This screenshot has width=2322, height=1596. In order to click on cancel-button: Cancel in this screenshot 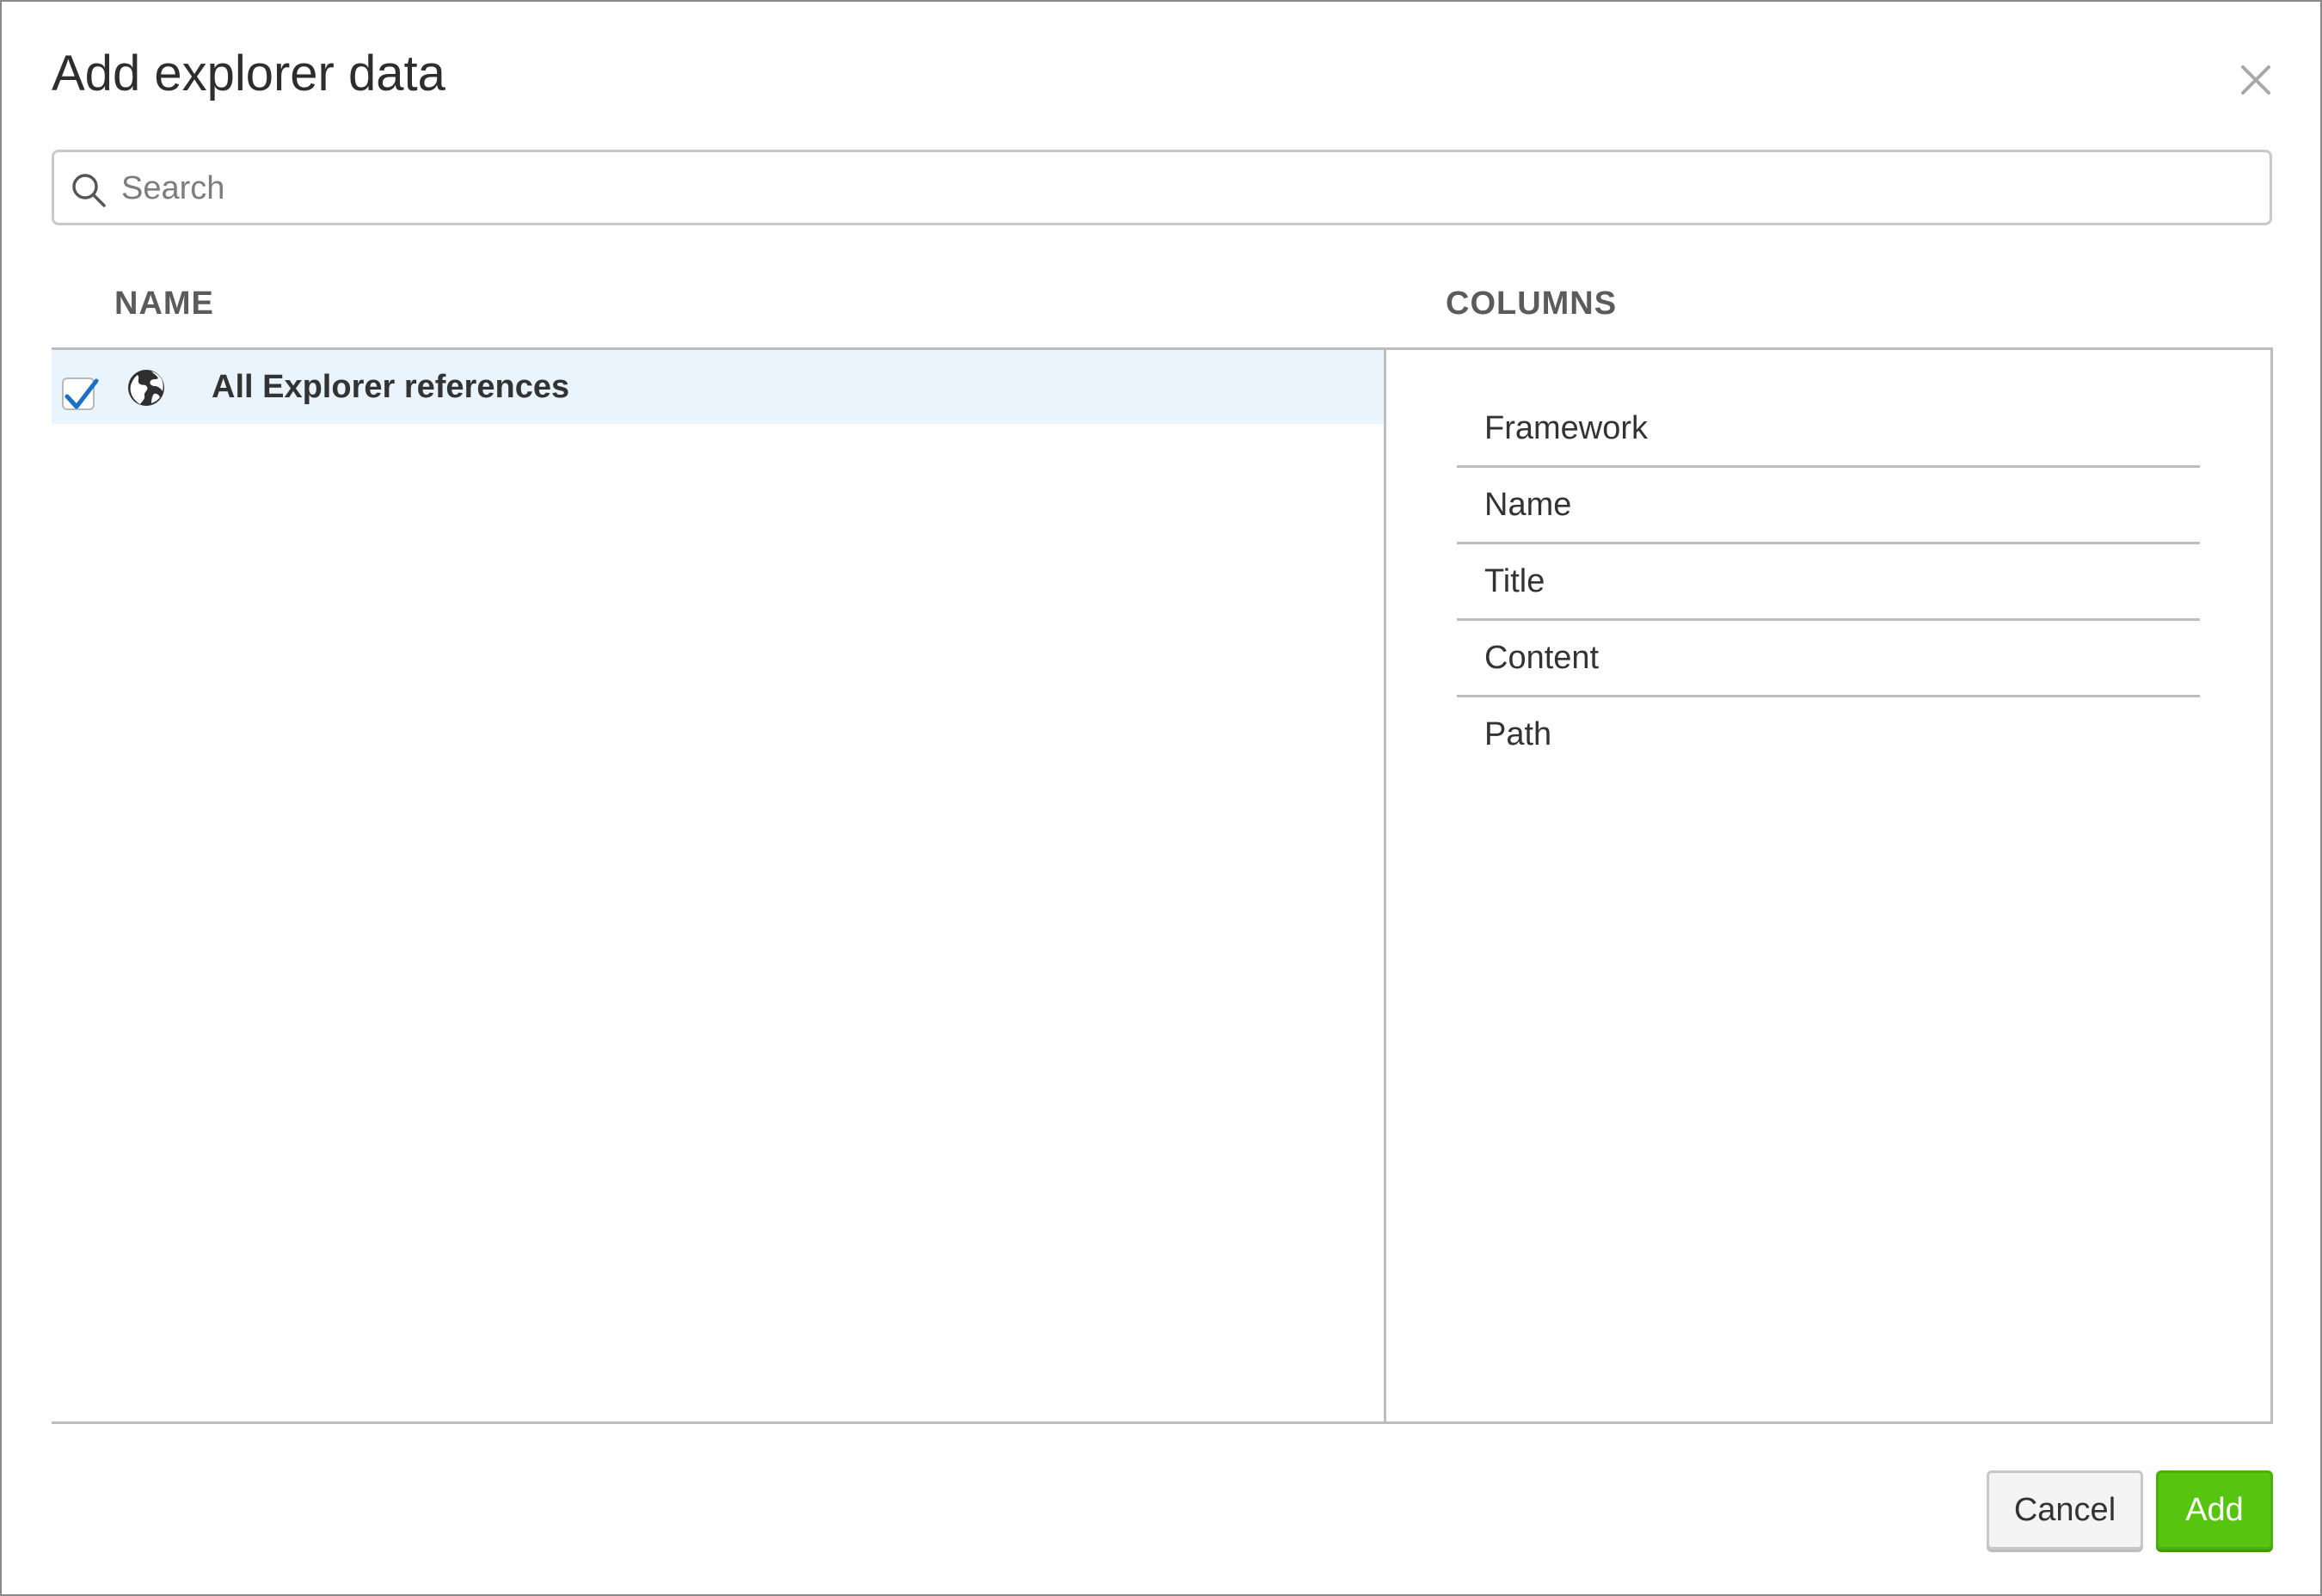, I will do `click(2065, 1510)`.